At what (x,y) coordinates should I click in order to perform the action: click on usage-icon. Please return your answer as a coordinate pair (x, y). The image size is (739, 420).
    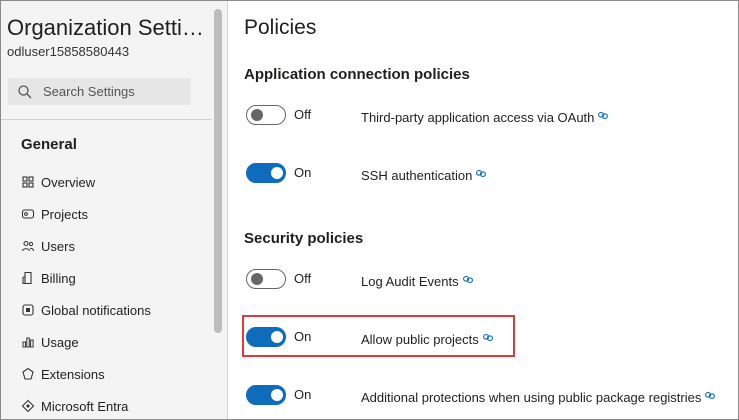
    Looking at the image, I should click on (28, 342).